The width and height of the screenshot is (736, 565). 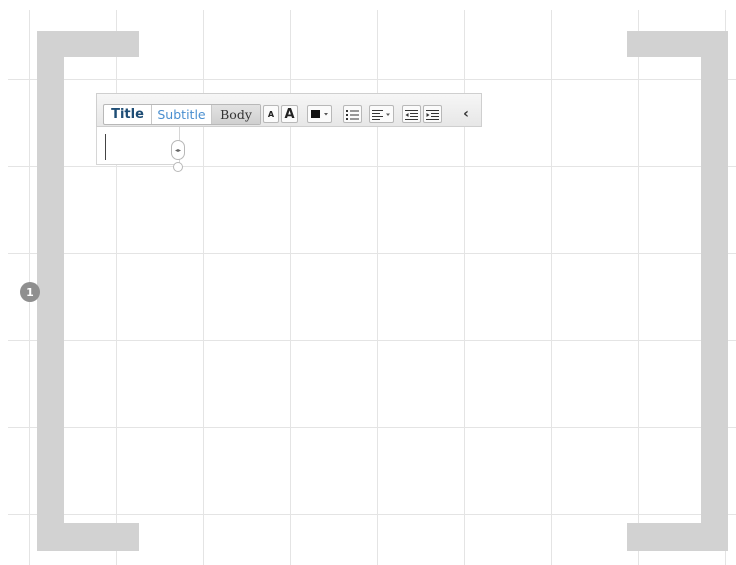 I want to click on indent-icon, so click(x=432, y=114).